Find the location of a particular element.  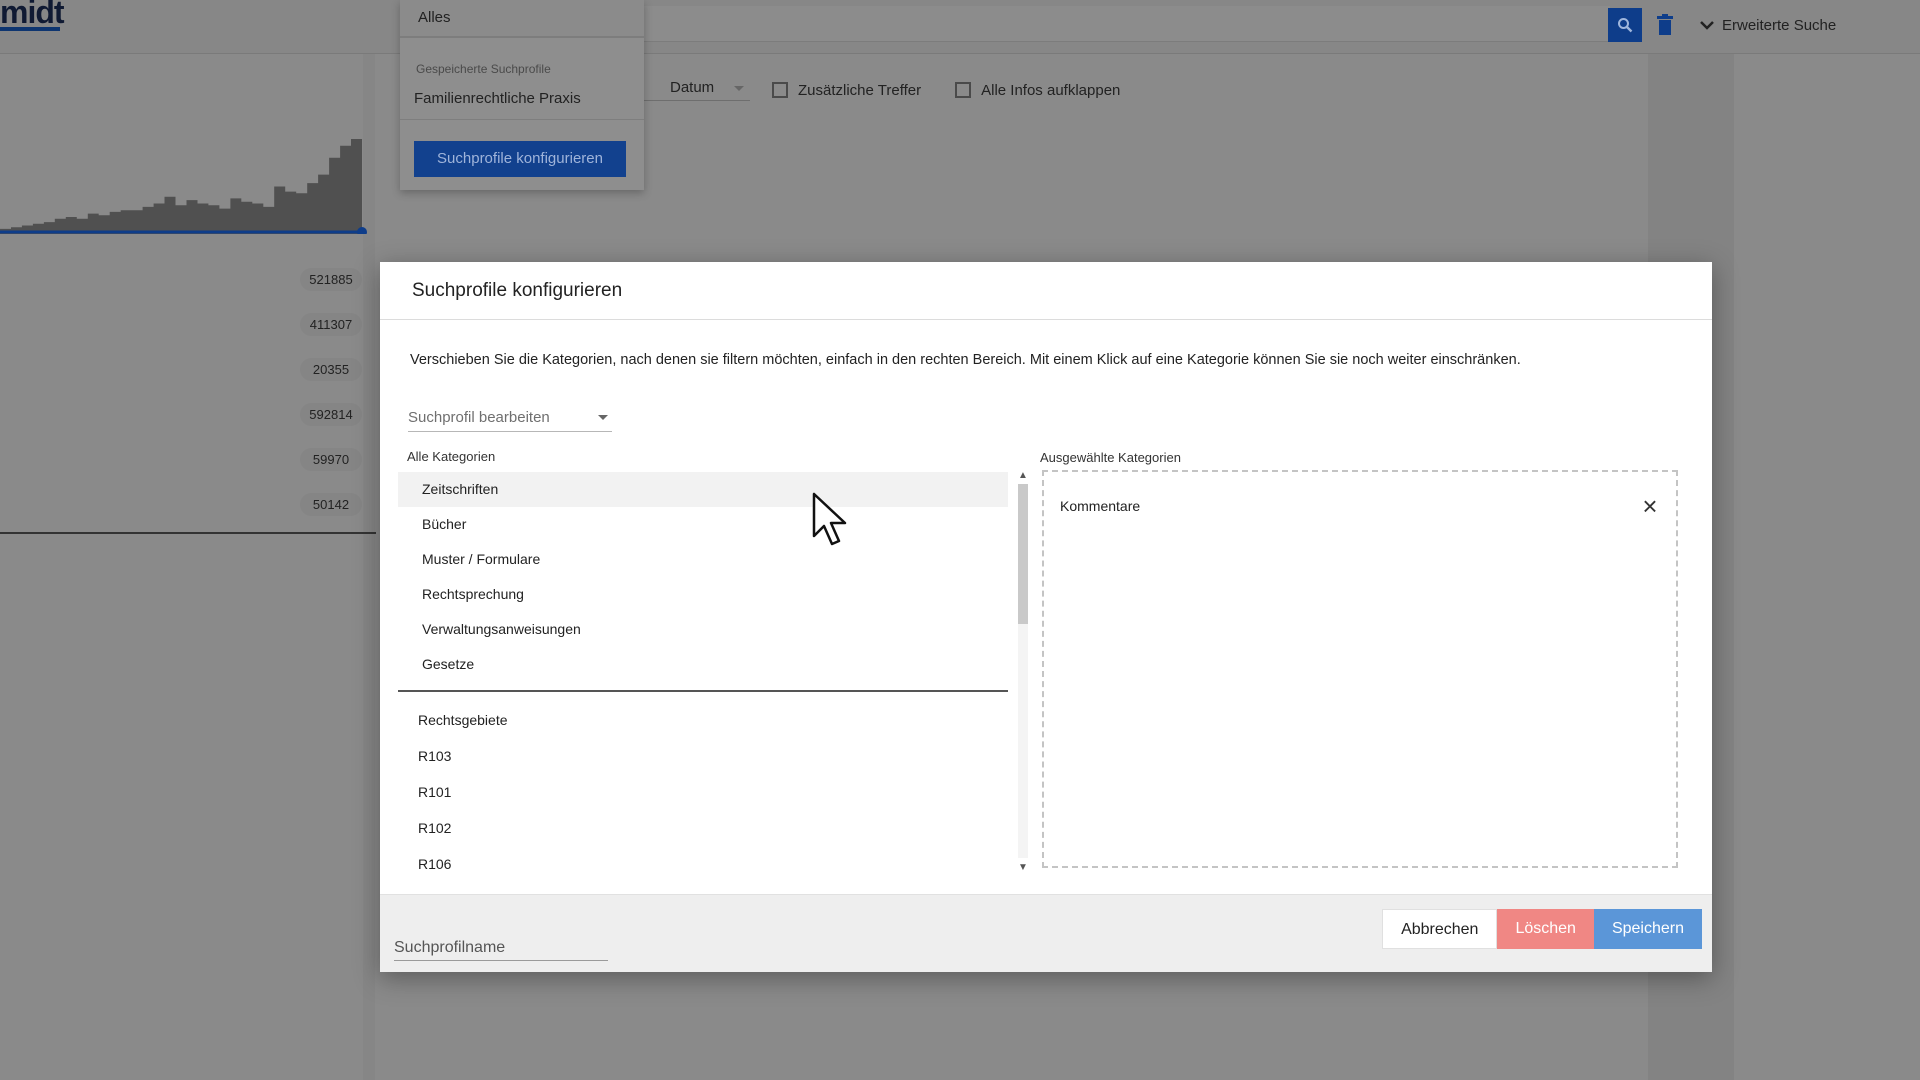

advanced-search-toggle: Erweiterte Suche is located at coordinates (1768, 25).